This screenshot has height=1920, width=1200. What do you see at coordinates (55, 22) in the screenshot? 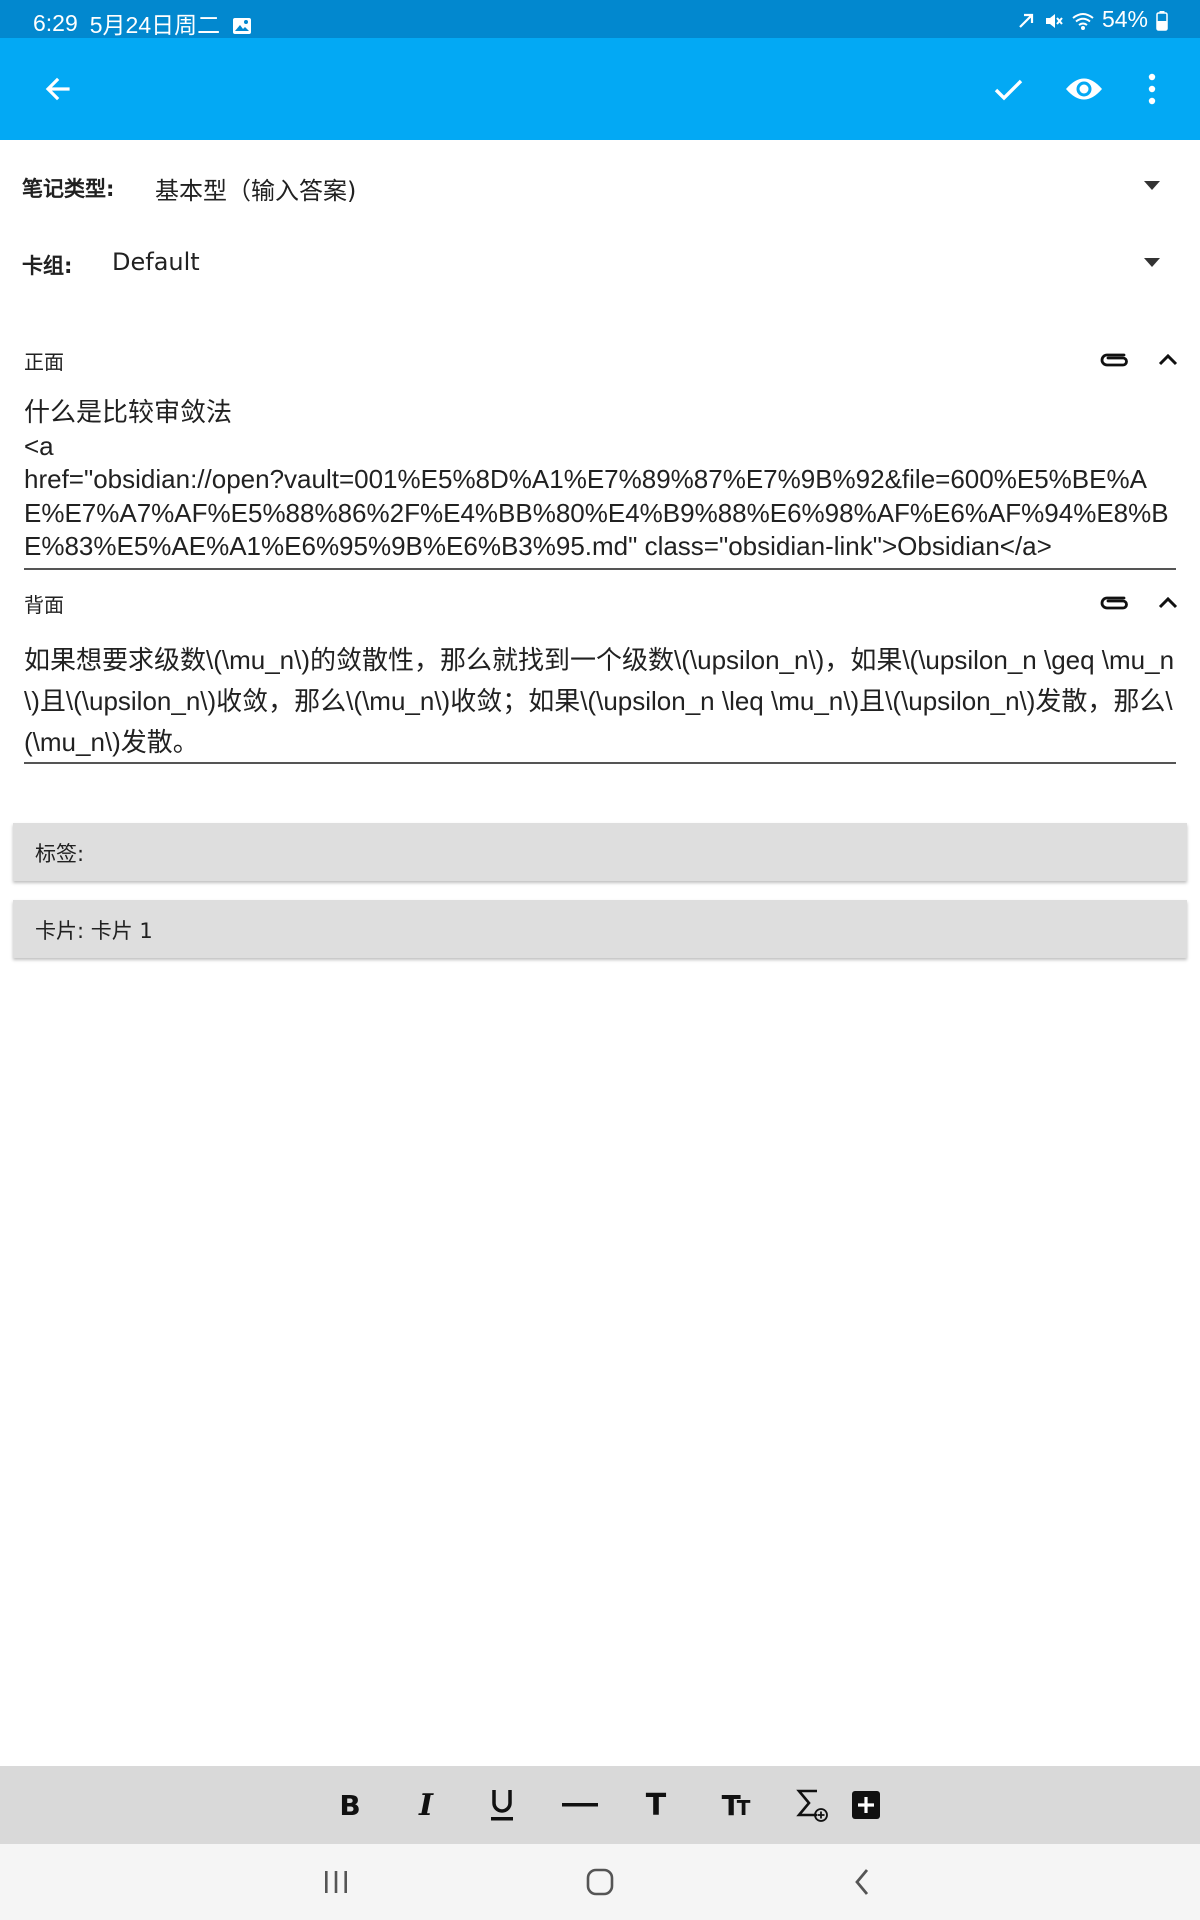
I see `status-time: 6:29` at bounding box center [55, 22].